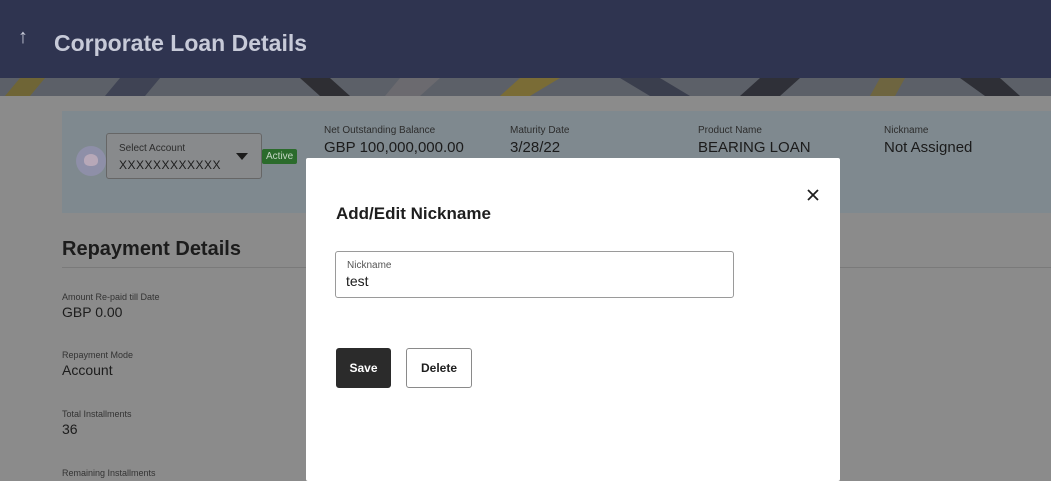  What do you see at coordinates (531, 281) in the screenshot?
I see `nickname-input` at bounding box center [531, 281].